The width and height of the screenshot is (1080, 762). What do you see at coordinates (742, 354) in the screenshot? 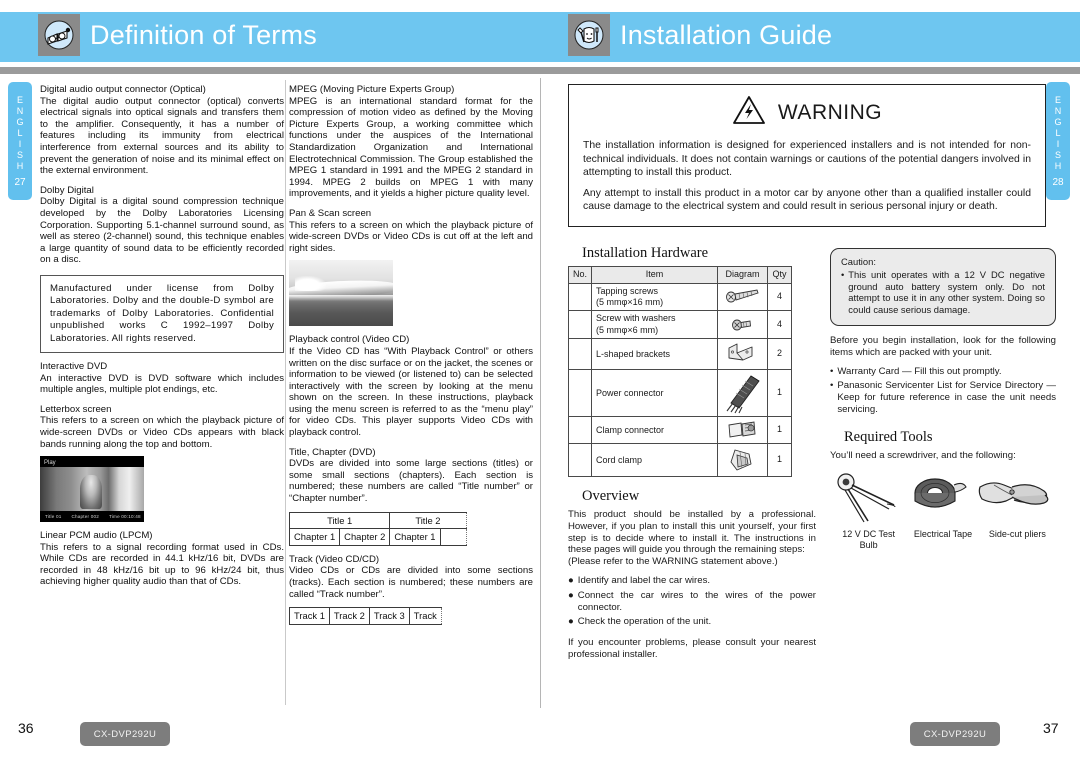
I see `l-bracket-icon` at bounding box center [742, 354].